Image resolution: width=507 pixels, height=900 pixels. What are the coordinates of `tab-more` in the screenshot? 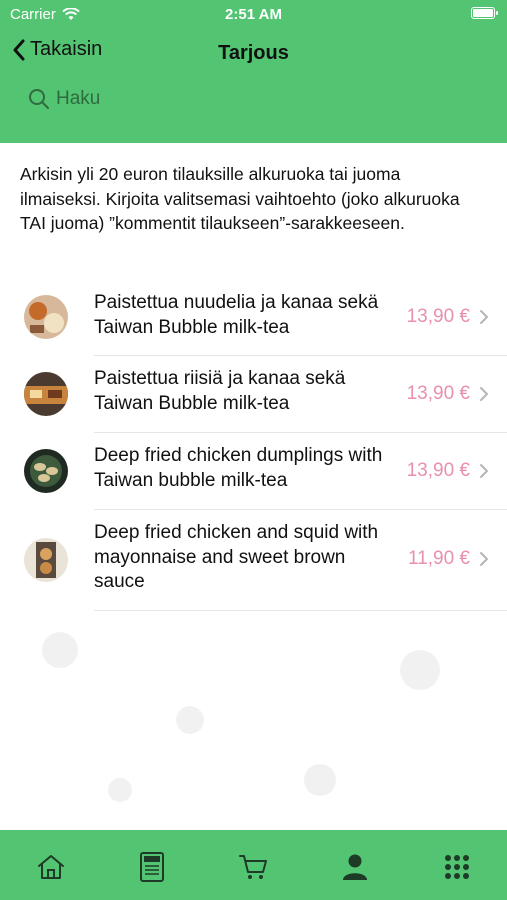 It's located at (457, 867).